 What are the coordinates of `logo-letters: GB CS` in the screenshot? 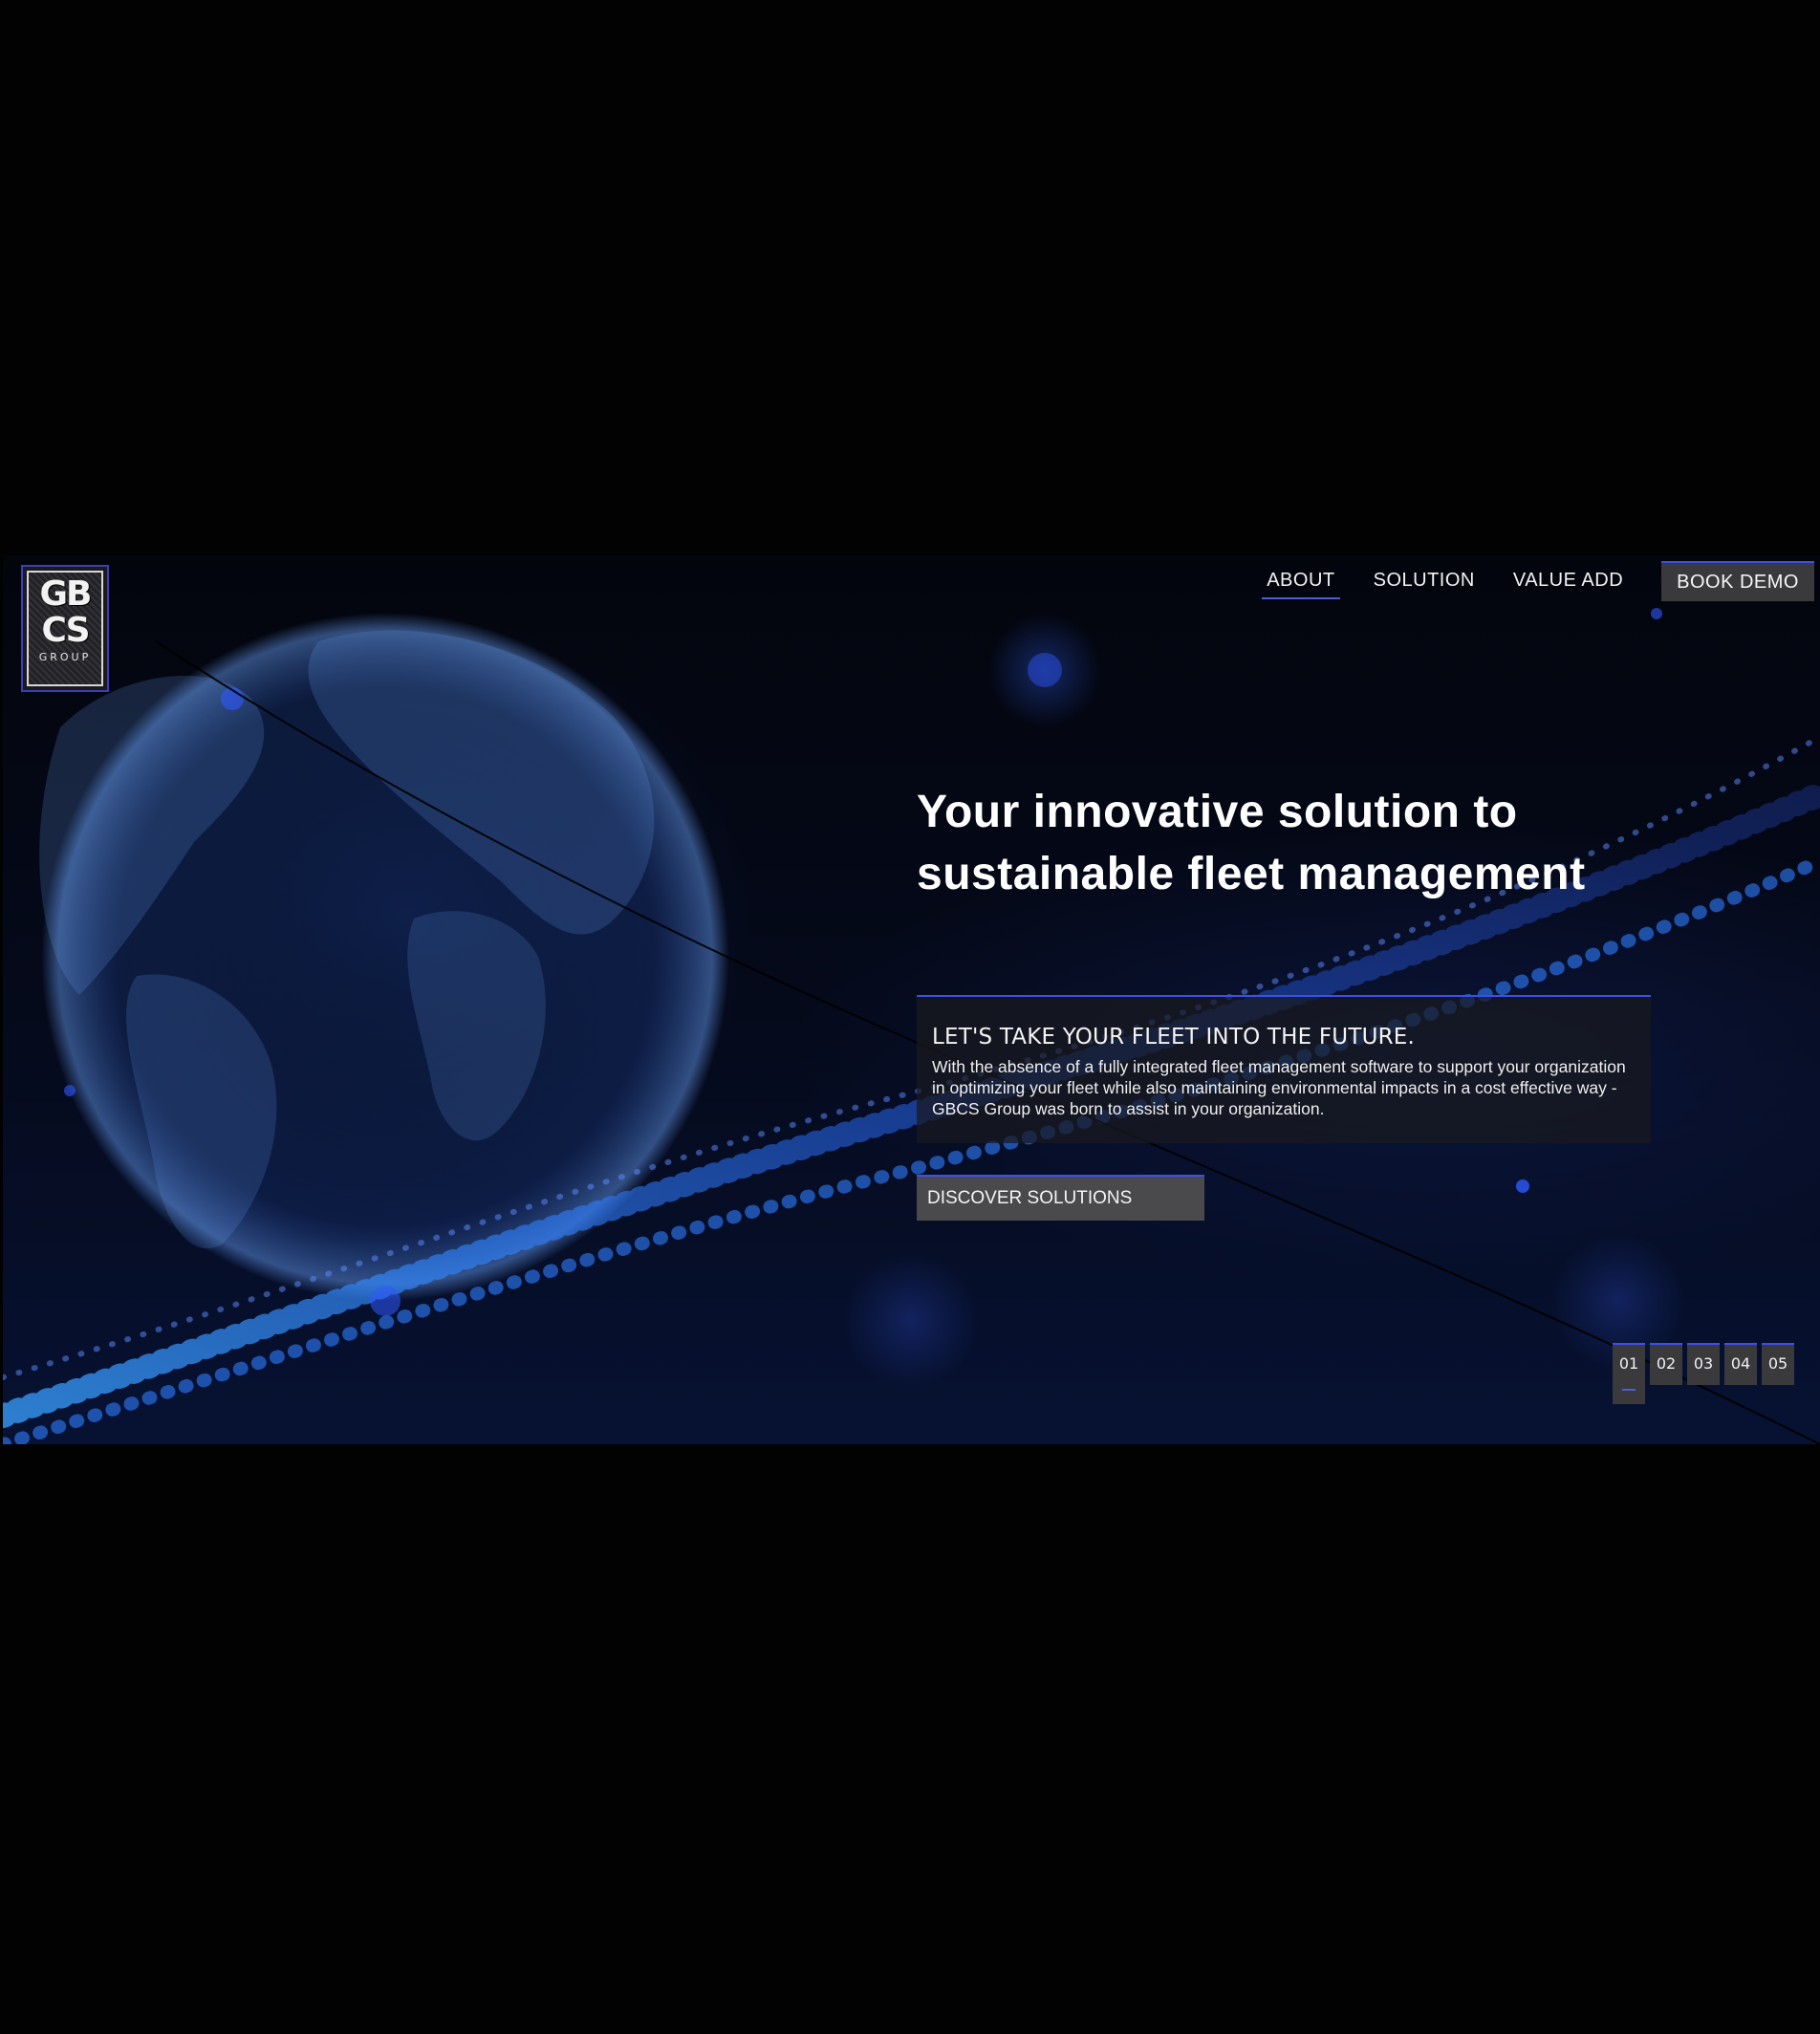 It's located at (66, 612).